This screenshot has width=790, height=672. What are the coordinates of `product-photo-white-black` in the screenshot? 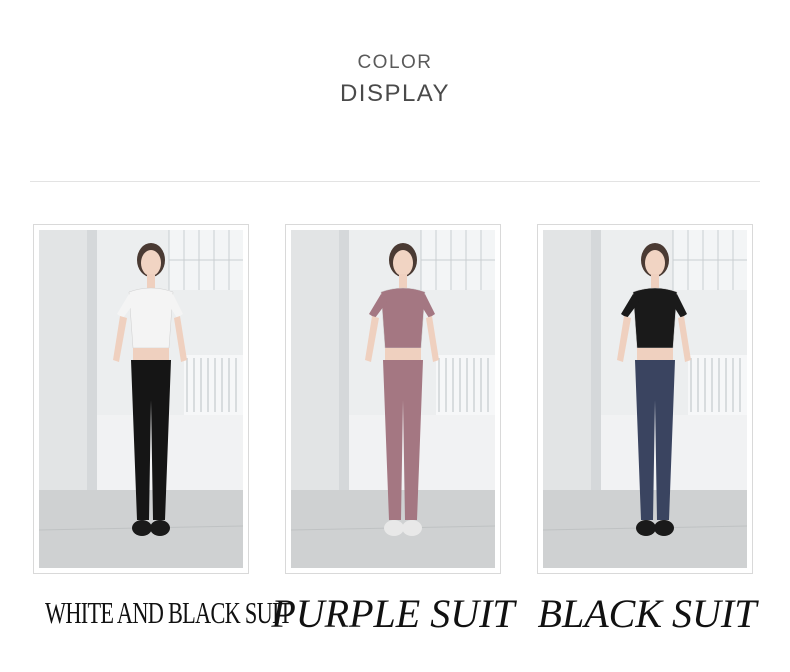 It's located at (141, 399).